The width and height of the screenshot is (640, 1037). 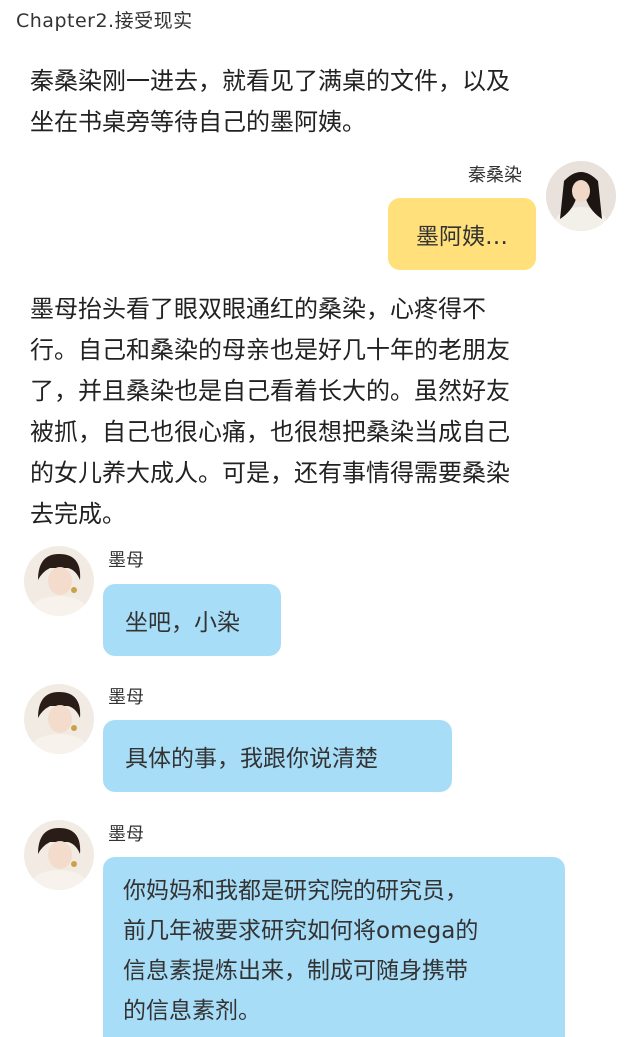 What do you see at coordinates (251, 759) in the screenshot?
I see `message-text: 具体的事，我跟你说清楚` at bounding box center [251, 759].